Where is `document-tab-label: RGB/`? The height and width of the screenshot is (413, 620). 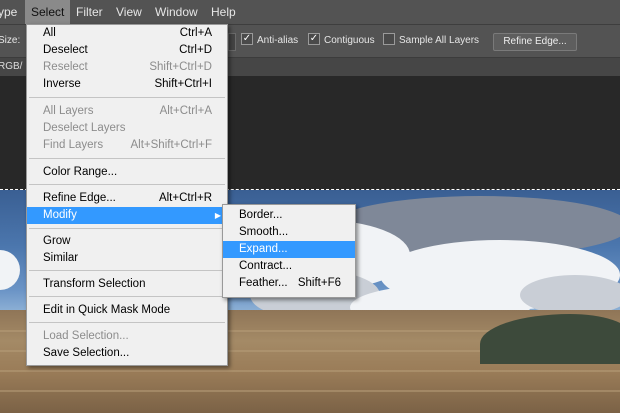
document-tab-label: RGB/ is located at coordinates (11, 66).